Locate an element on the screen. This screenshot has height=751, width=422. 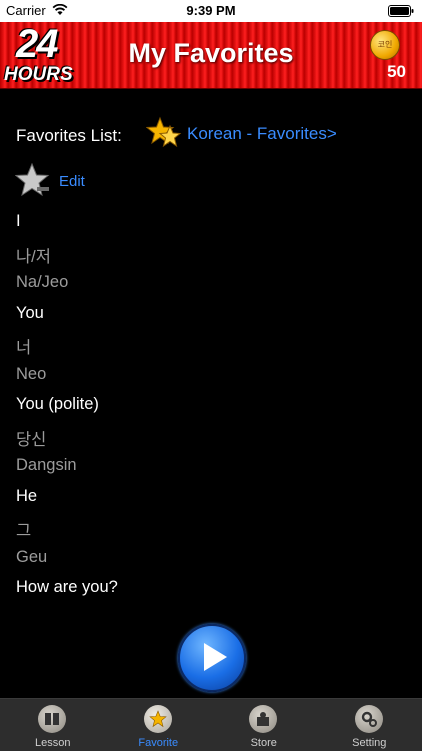
phrase-english: You (polite) is located at coordinates (57, 404).